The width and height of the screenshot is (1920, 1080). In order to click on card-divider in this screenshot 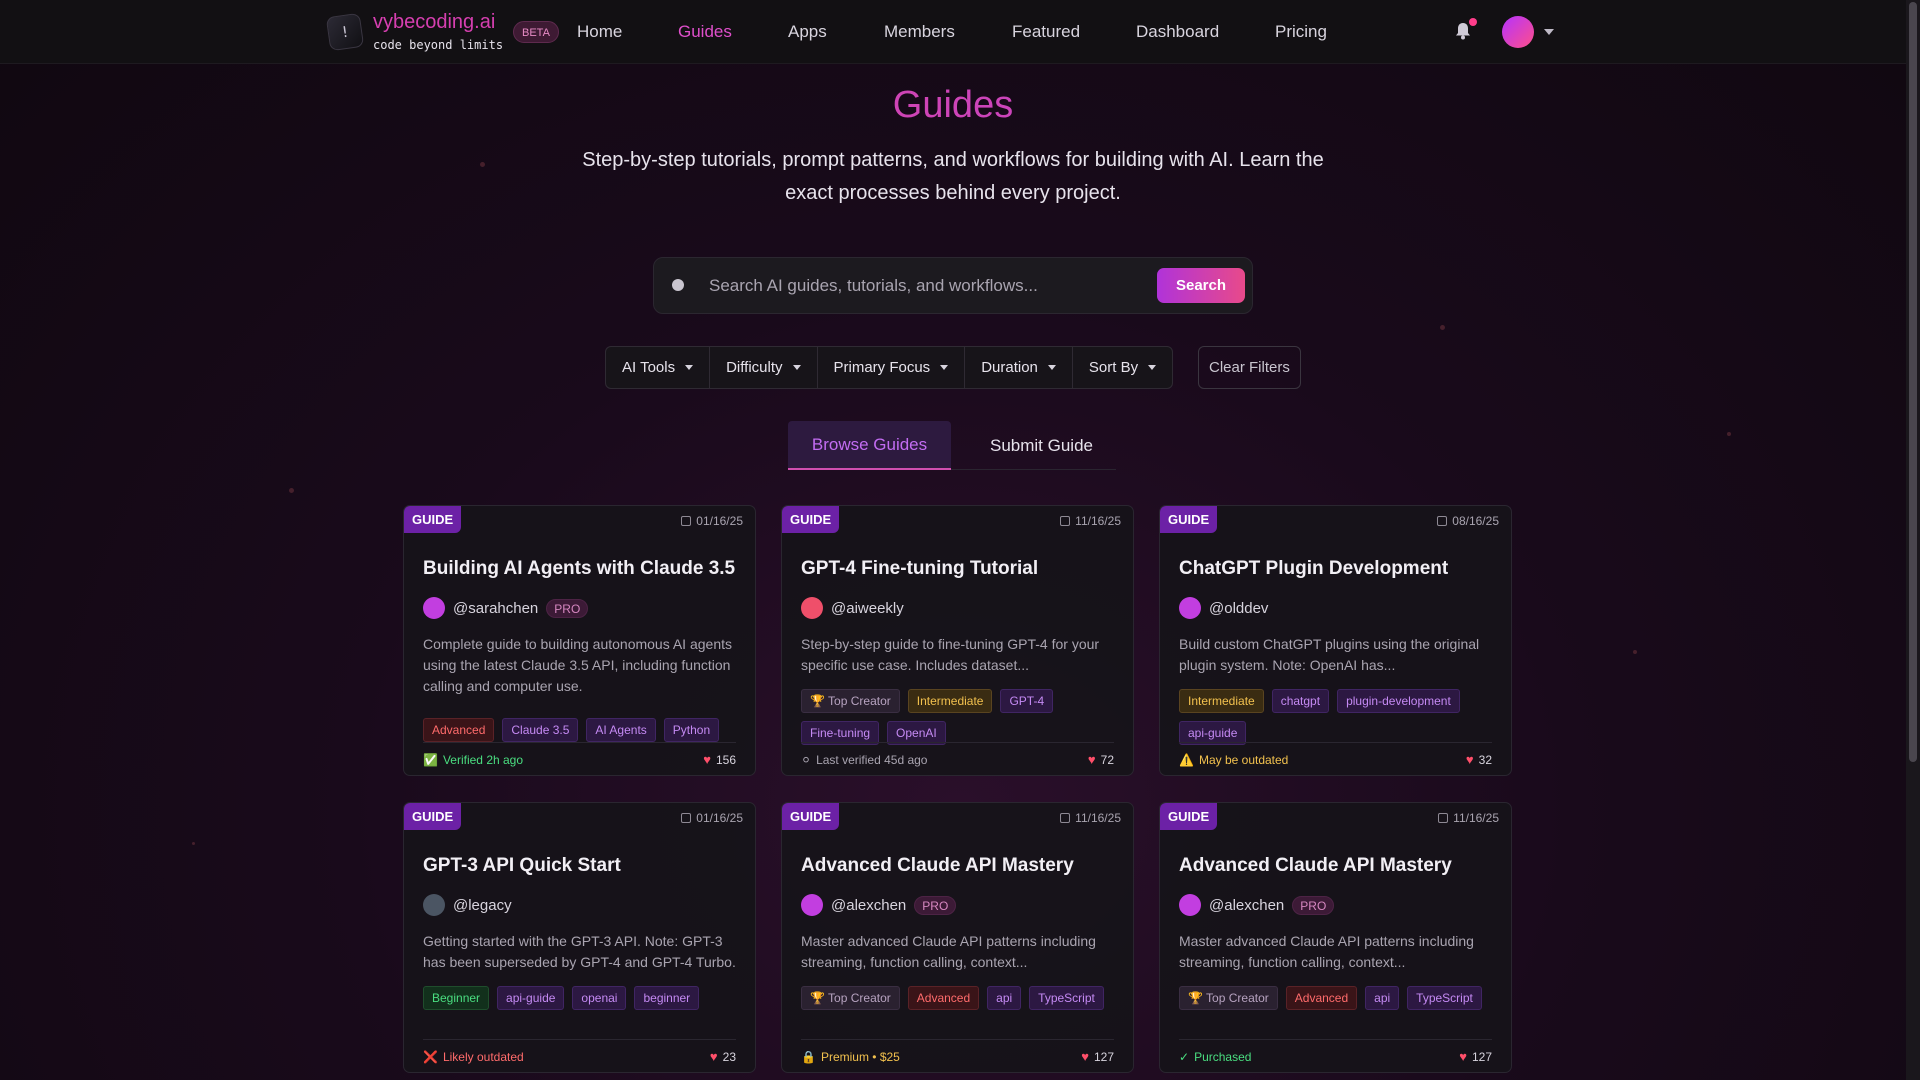, I will do `click(957, 1039)`.